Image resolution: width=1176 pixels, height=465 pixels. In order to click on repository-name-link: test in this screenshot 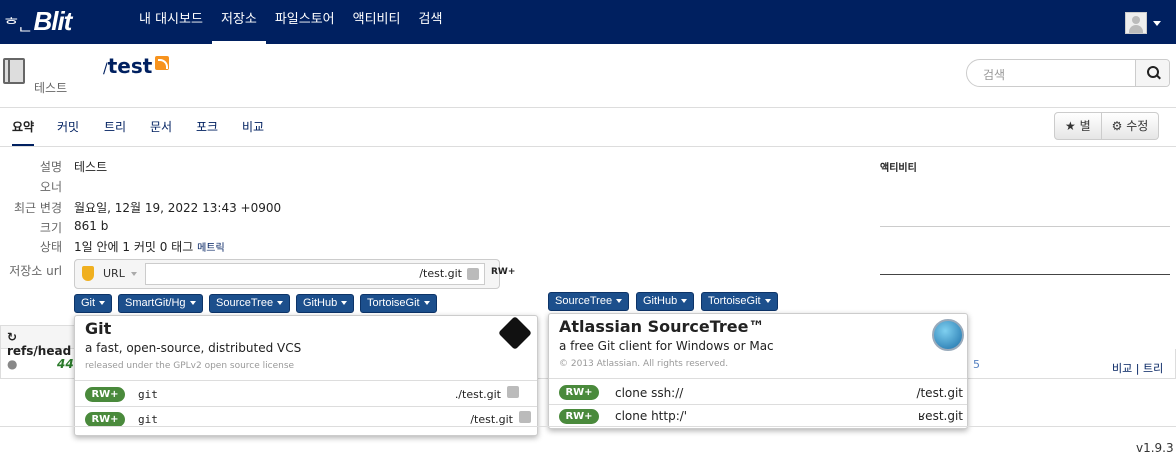, I will do `click(130, 66)`.